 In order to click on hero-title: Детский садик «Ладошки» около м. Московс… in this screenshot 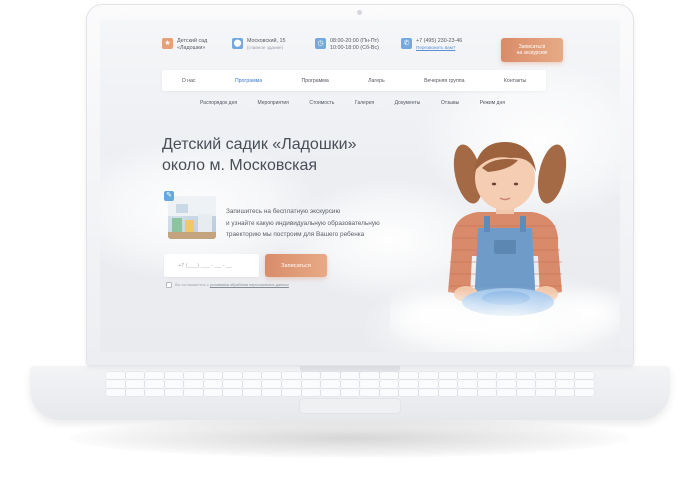, I will do `click(259, 155)`.